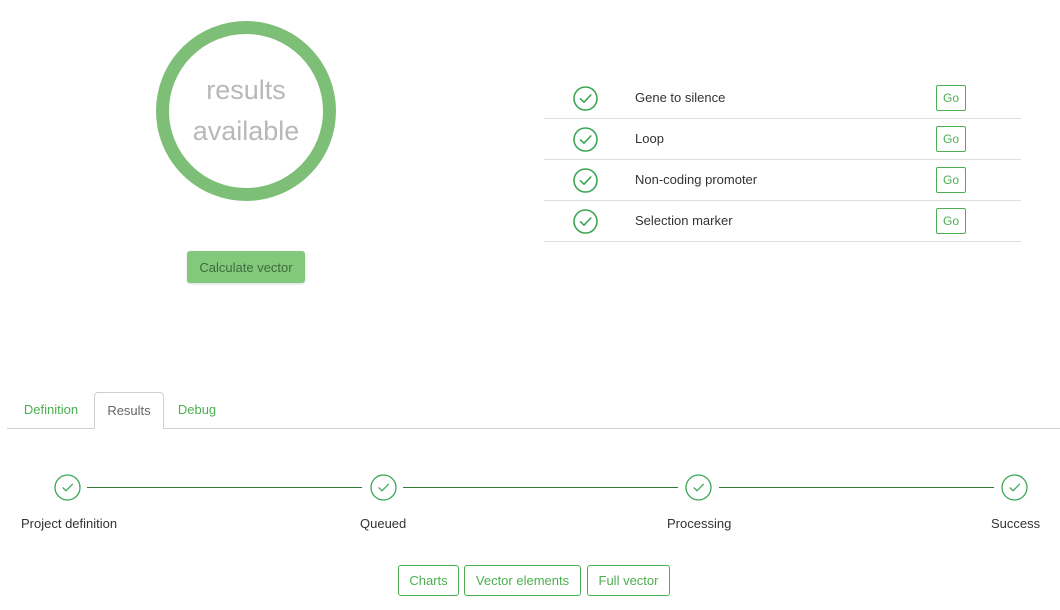 The height and width of the screenshot is (610, 1060). Describe the element at coordinates (246, 111) in the screenshot. I see `results-status-ring: results available` at that location.